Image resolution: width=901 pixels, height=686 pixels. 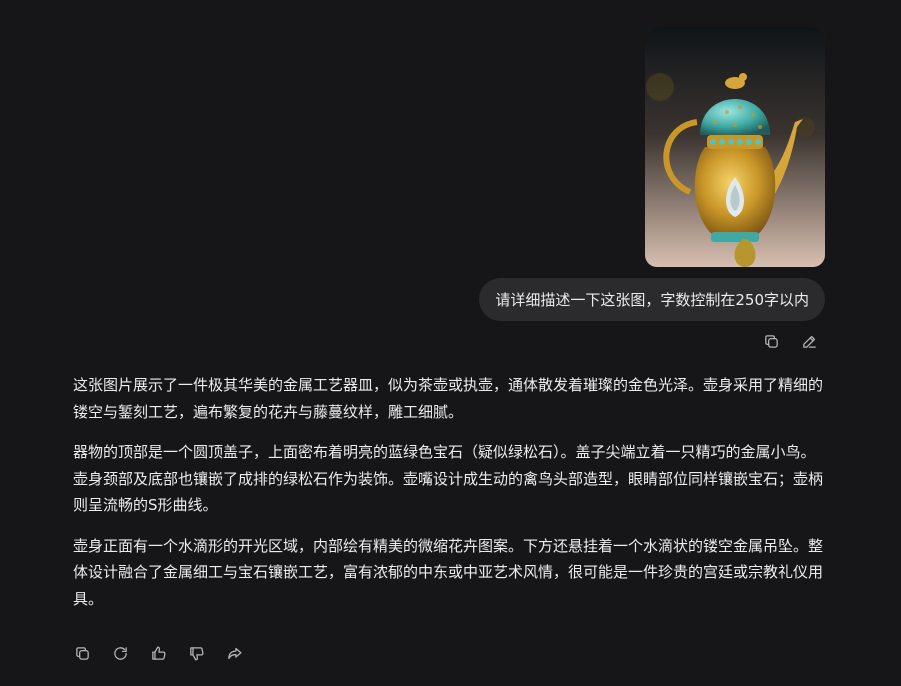 I want to click on share-button, so click(x=234, y=653).